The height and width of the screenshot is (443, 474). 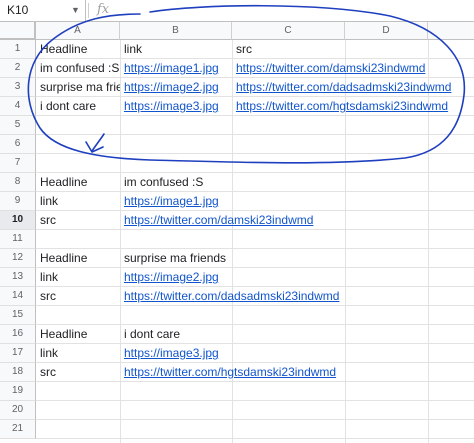 I want to click on column-header-b: B, so click(x=176, y=31).